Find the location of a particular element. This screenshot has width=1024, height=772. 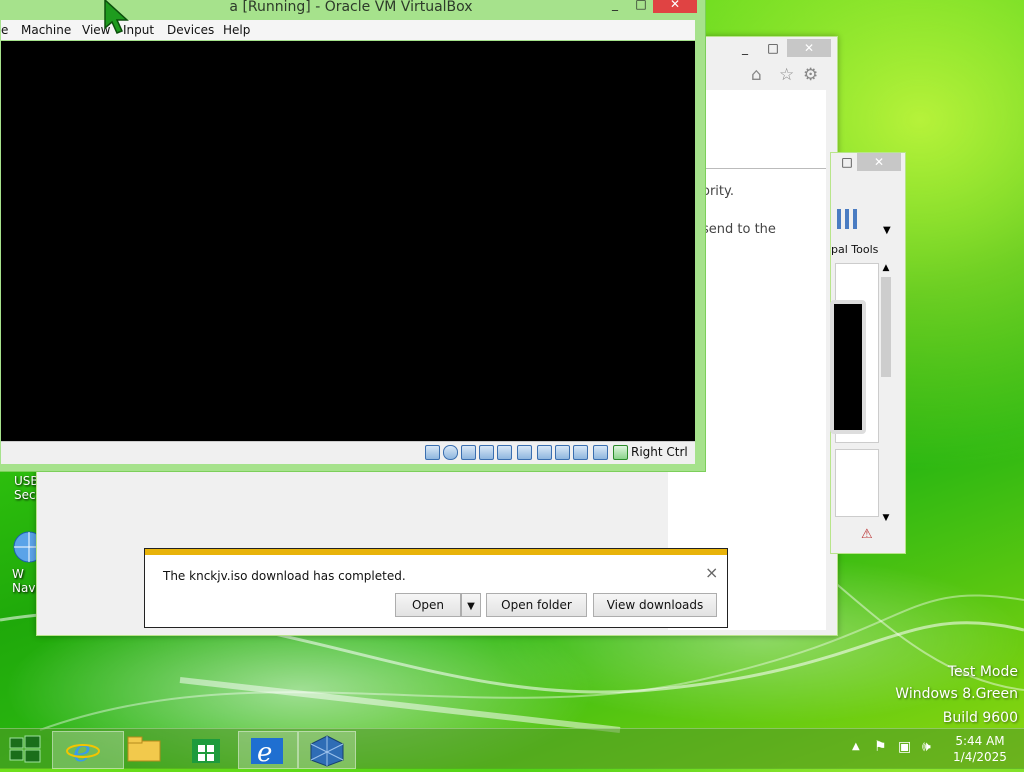

recording-icon is located at coordinates (562, 452).